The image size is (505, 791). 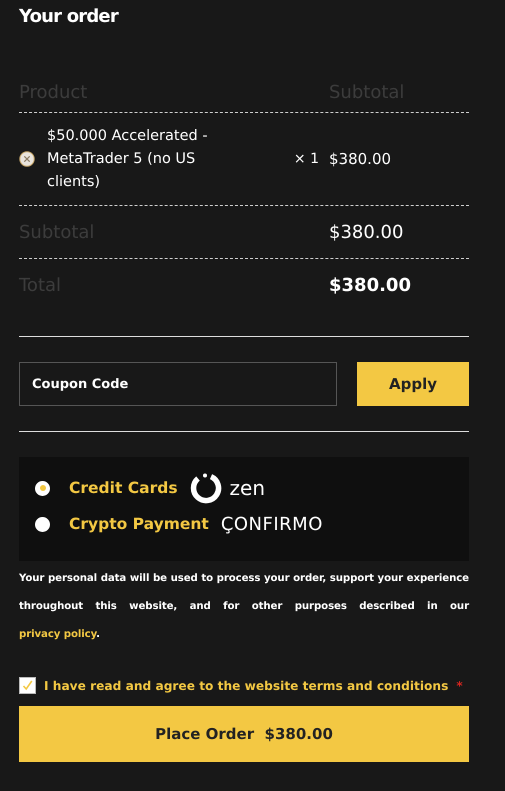 What do you see at coordinates (244, 734) in the screenshot?
I see `place-order-button: Place Order $380.00` at bounding box center [244, 734].